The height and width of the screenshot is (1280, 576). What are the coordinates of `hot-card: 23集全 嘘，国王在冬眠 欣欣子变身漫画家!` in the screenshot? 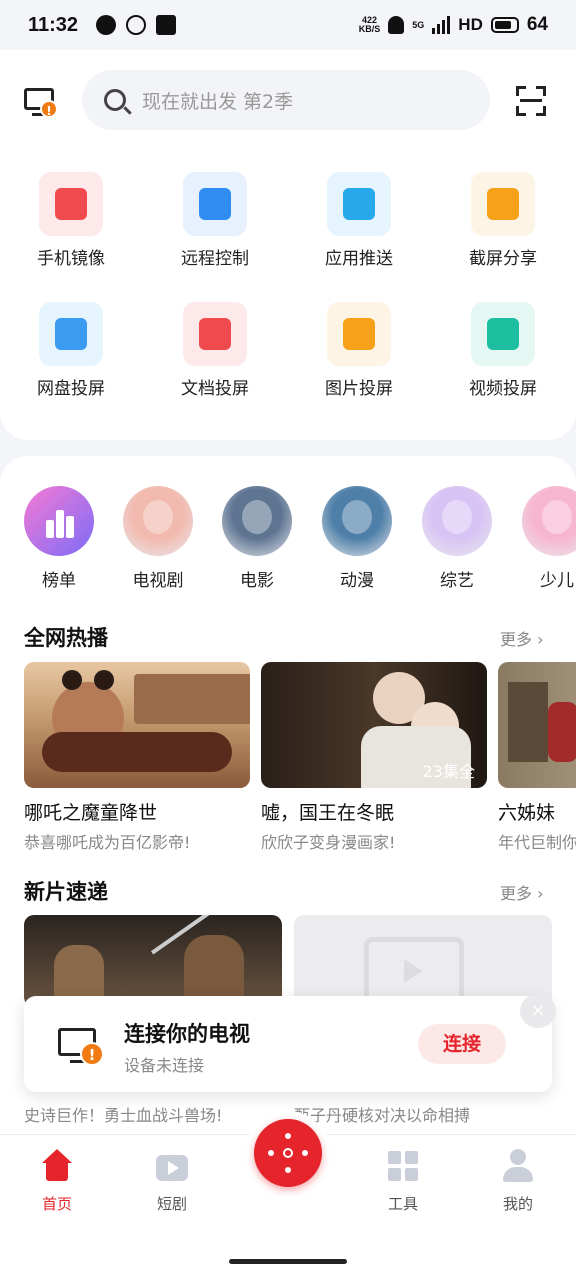 It's located at (374, 757).